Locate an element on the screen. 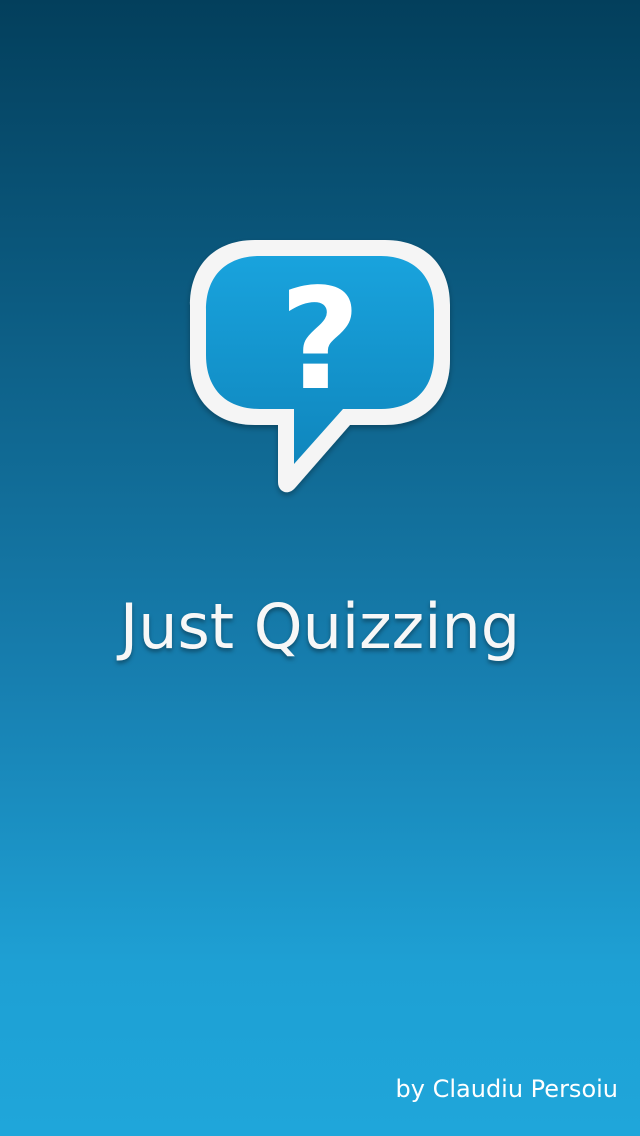 The width and height of the screenshot is (640, 1136). question-glyph: ? is located at coordinates (319, 340).